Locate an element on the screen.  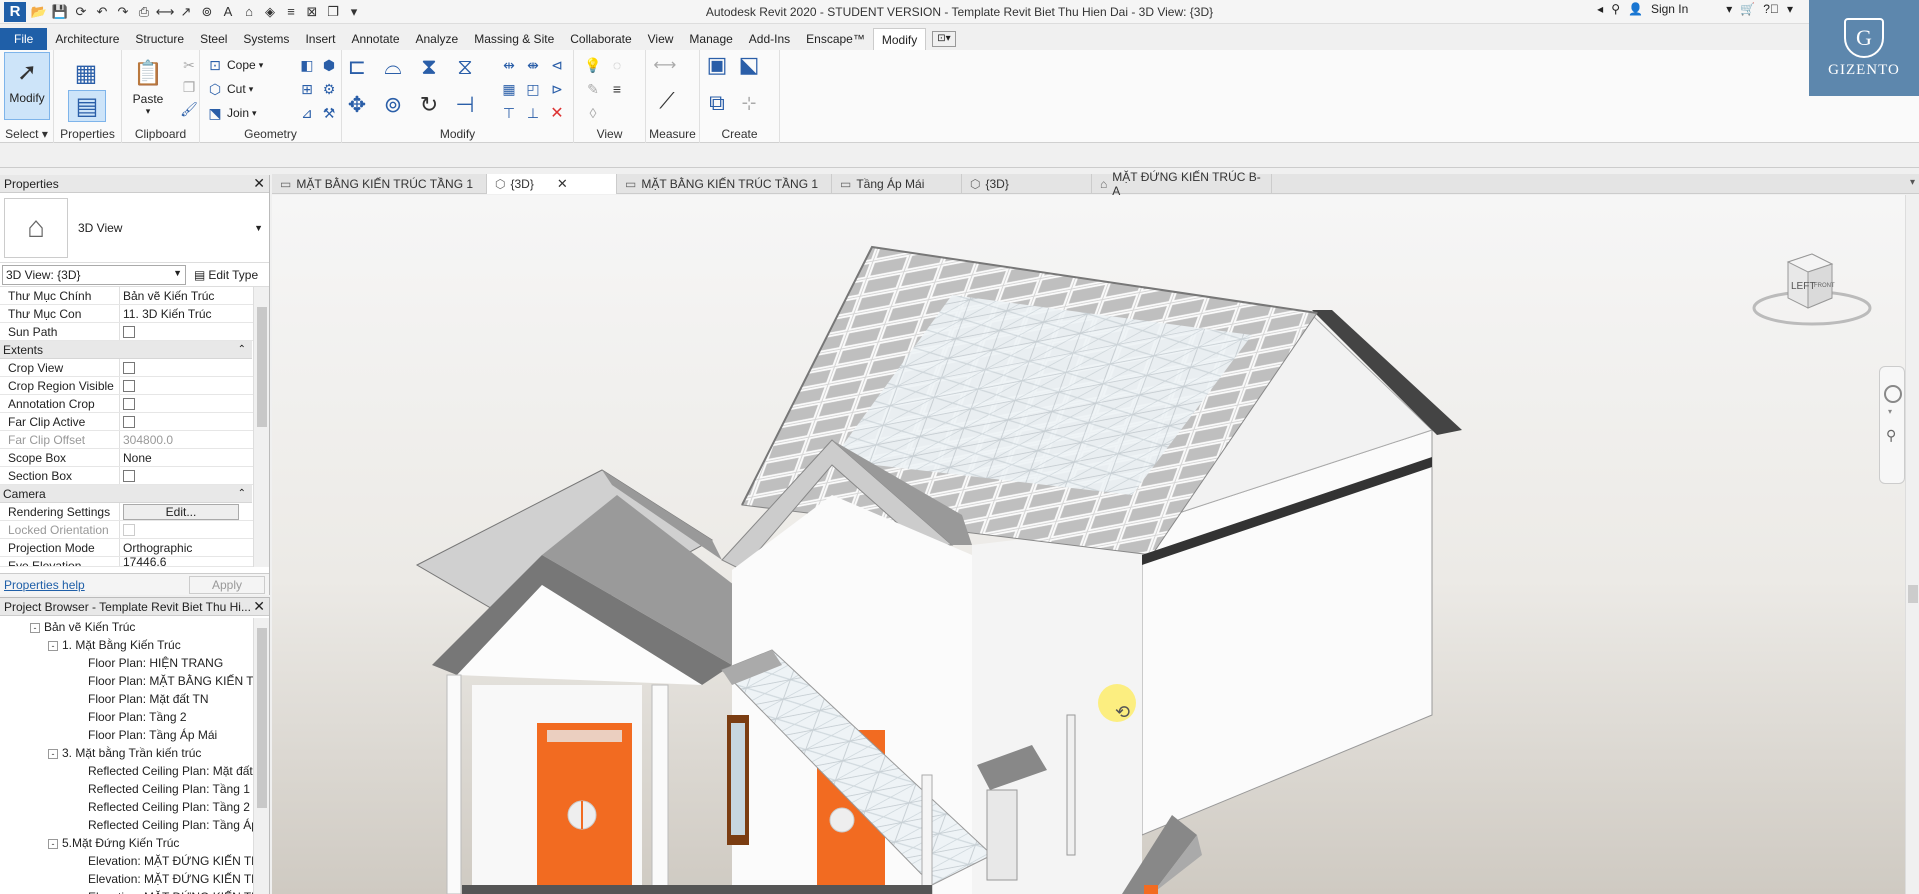
tree-item: Floor Plan: HIỆN TRANG is located at coordinates (134, 663).